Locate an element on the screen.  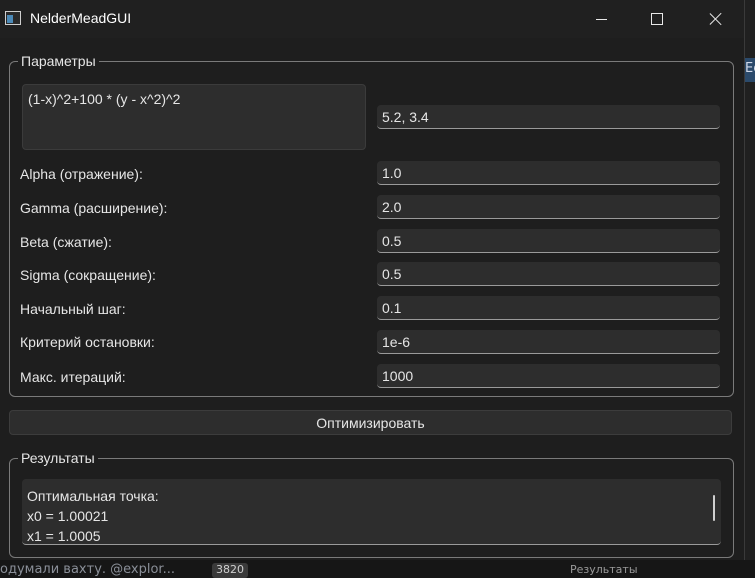
results-group-title: Результаты is located at coordinates (58, 458).